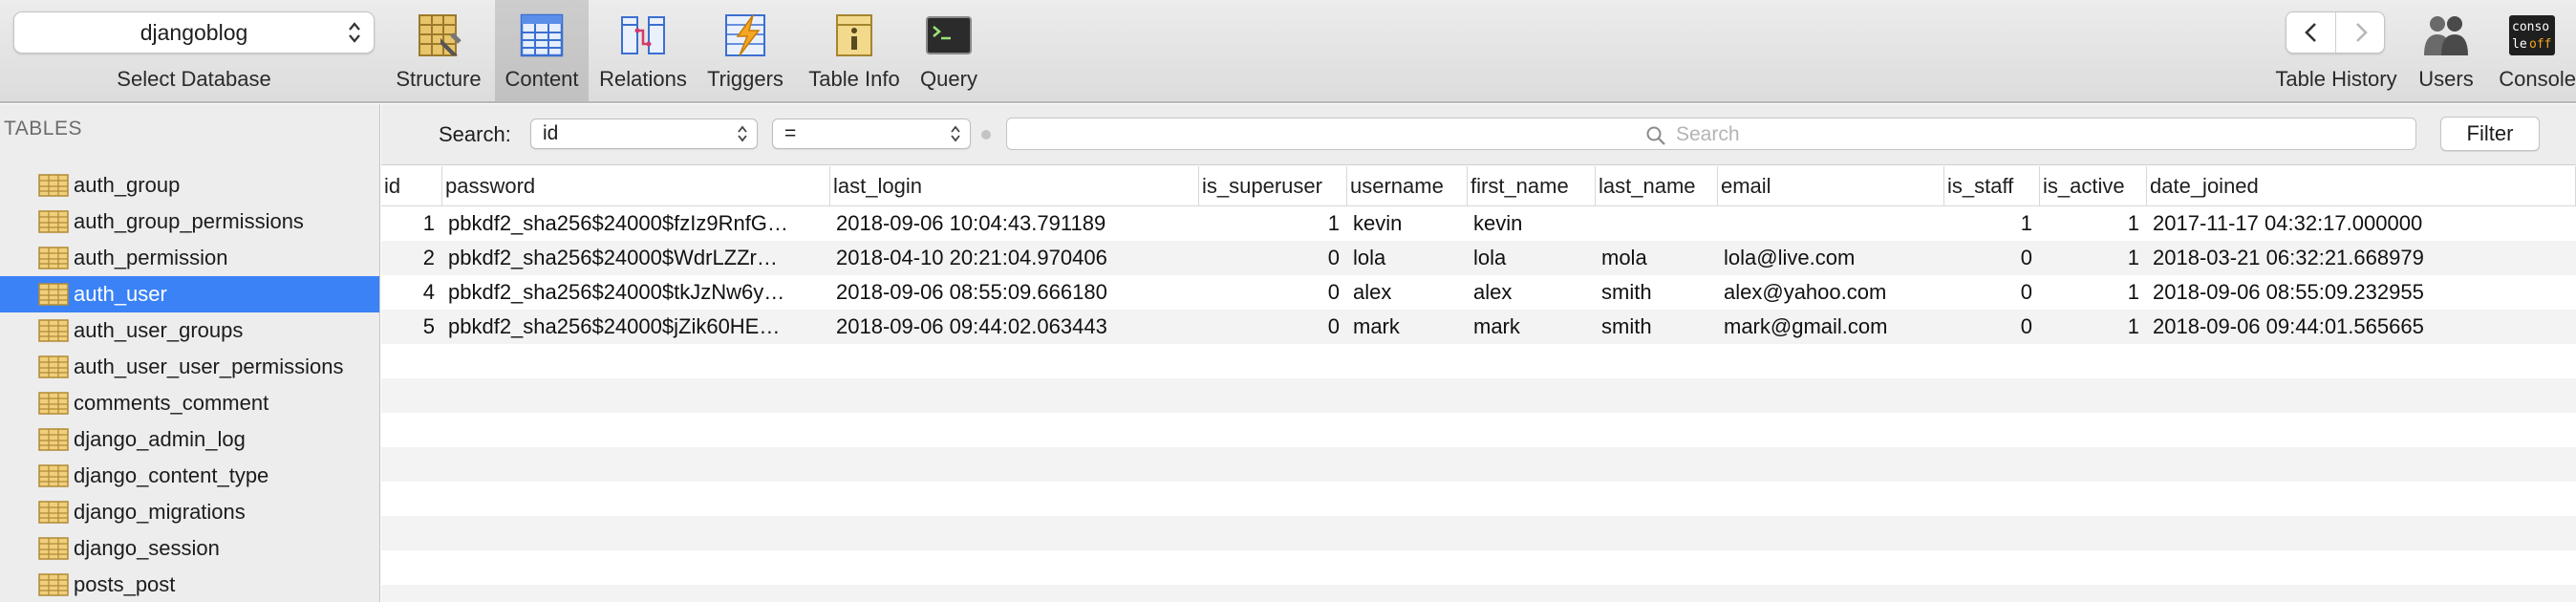  What do you see at coordinates (1407, 186) in the screenshot?
I see `column-header-username: username` at bounding box center [1407, 186].